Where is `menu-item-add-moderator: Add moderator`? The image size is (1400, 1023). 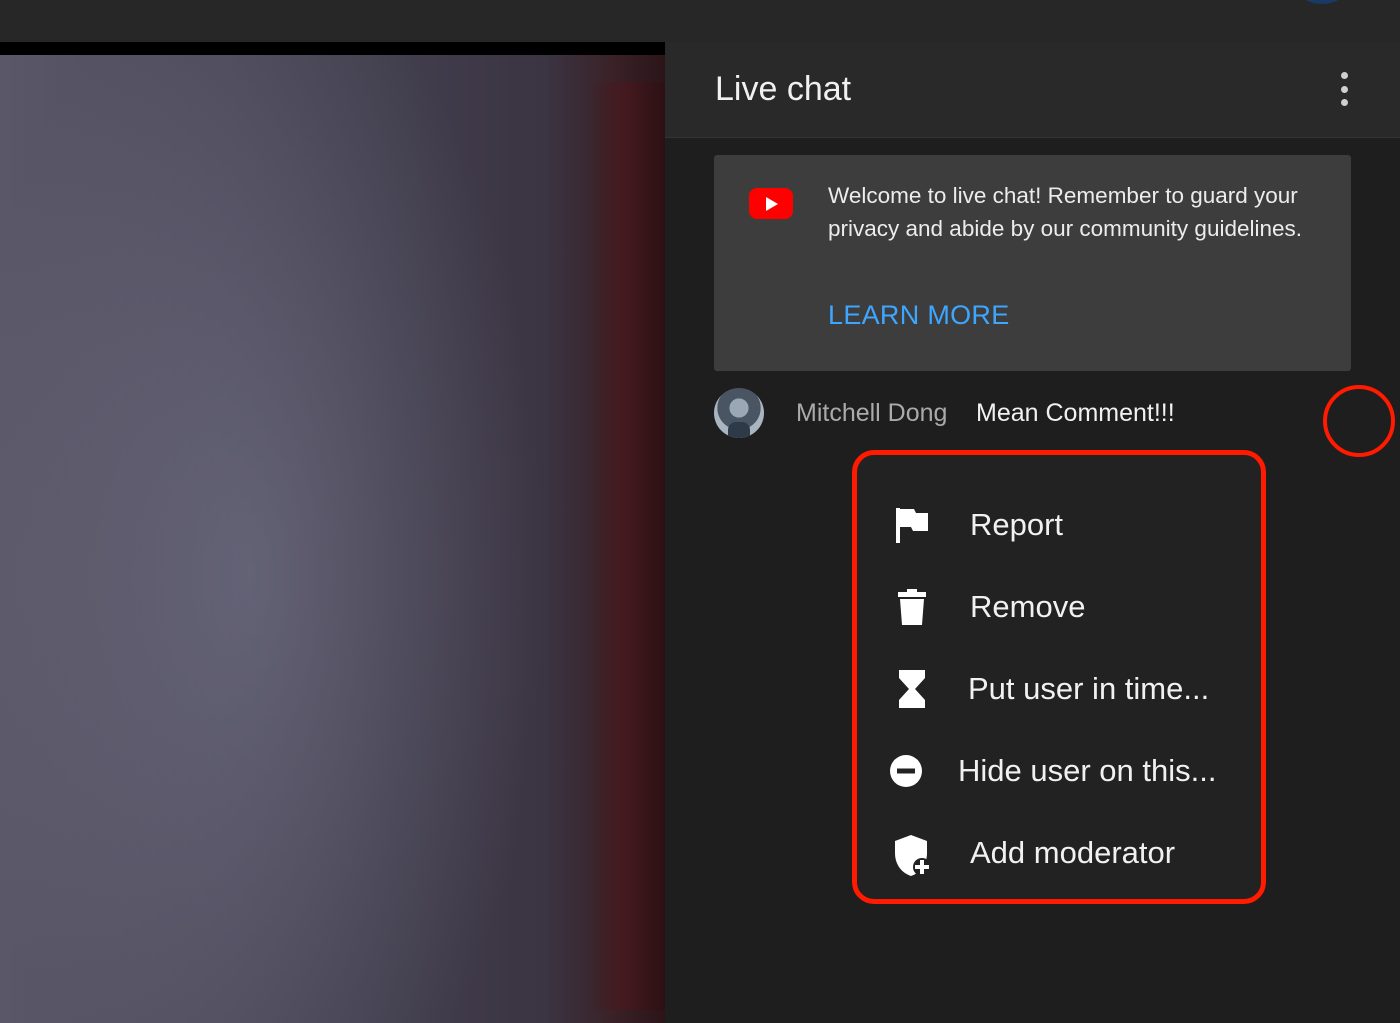 menu-item-add-moderator: Add moderator is located at coordinates (1059, 854).